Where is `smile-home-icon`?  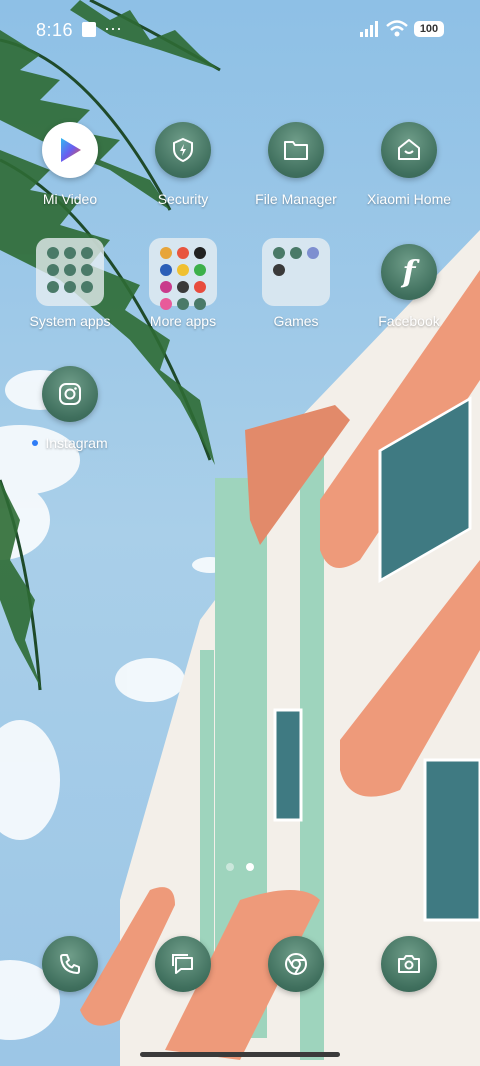 smile-home-icon is located at coordinates (409, 150).